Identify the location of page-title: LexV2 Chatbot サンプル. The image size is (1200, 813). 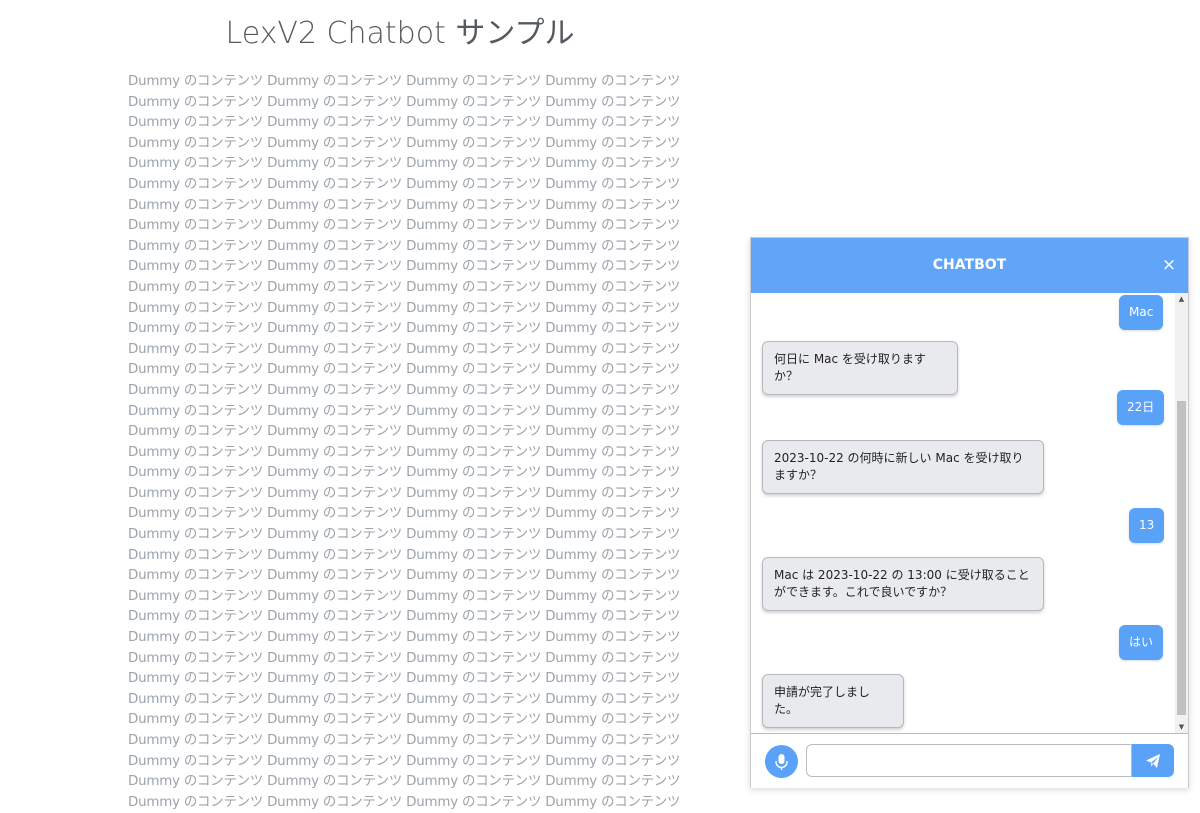
(400, 33).